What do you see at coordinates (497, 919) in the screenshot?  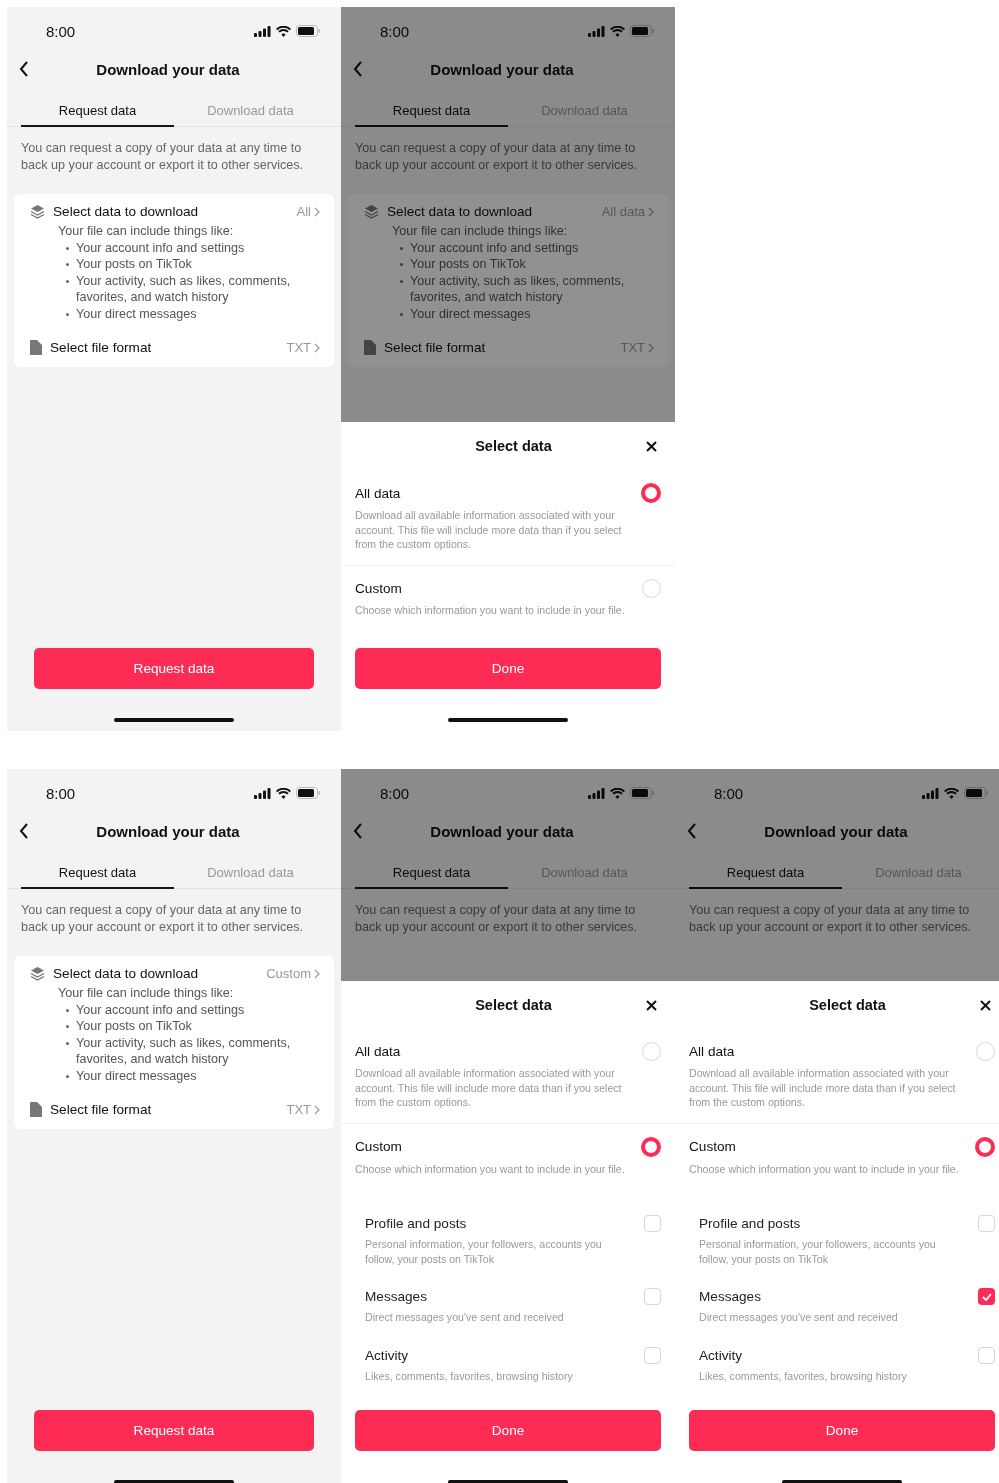 I see `intro-text: You can request a copy of your data at any time to back up your account or export it to other services.` at bounding box center [497, 919].